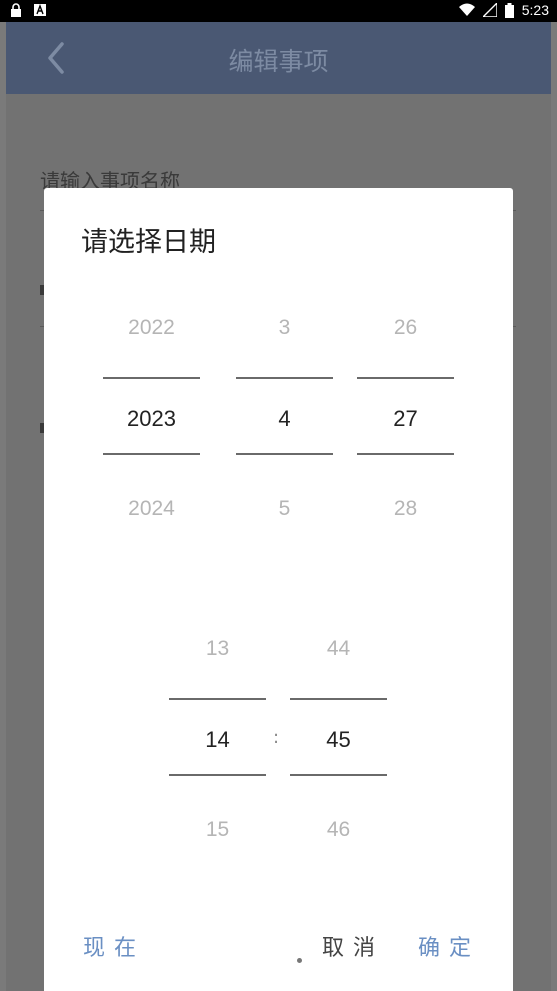  I want to click on day-wheel: 26 27 28, so click(405, 418).